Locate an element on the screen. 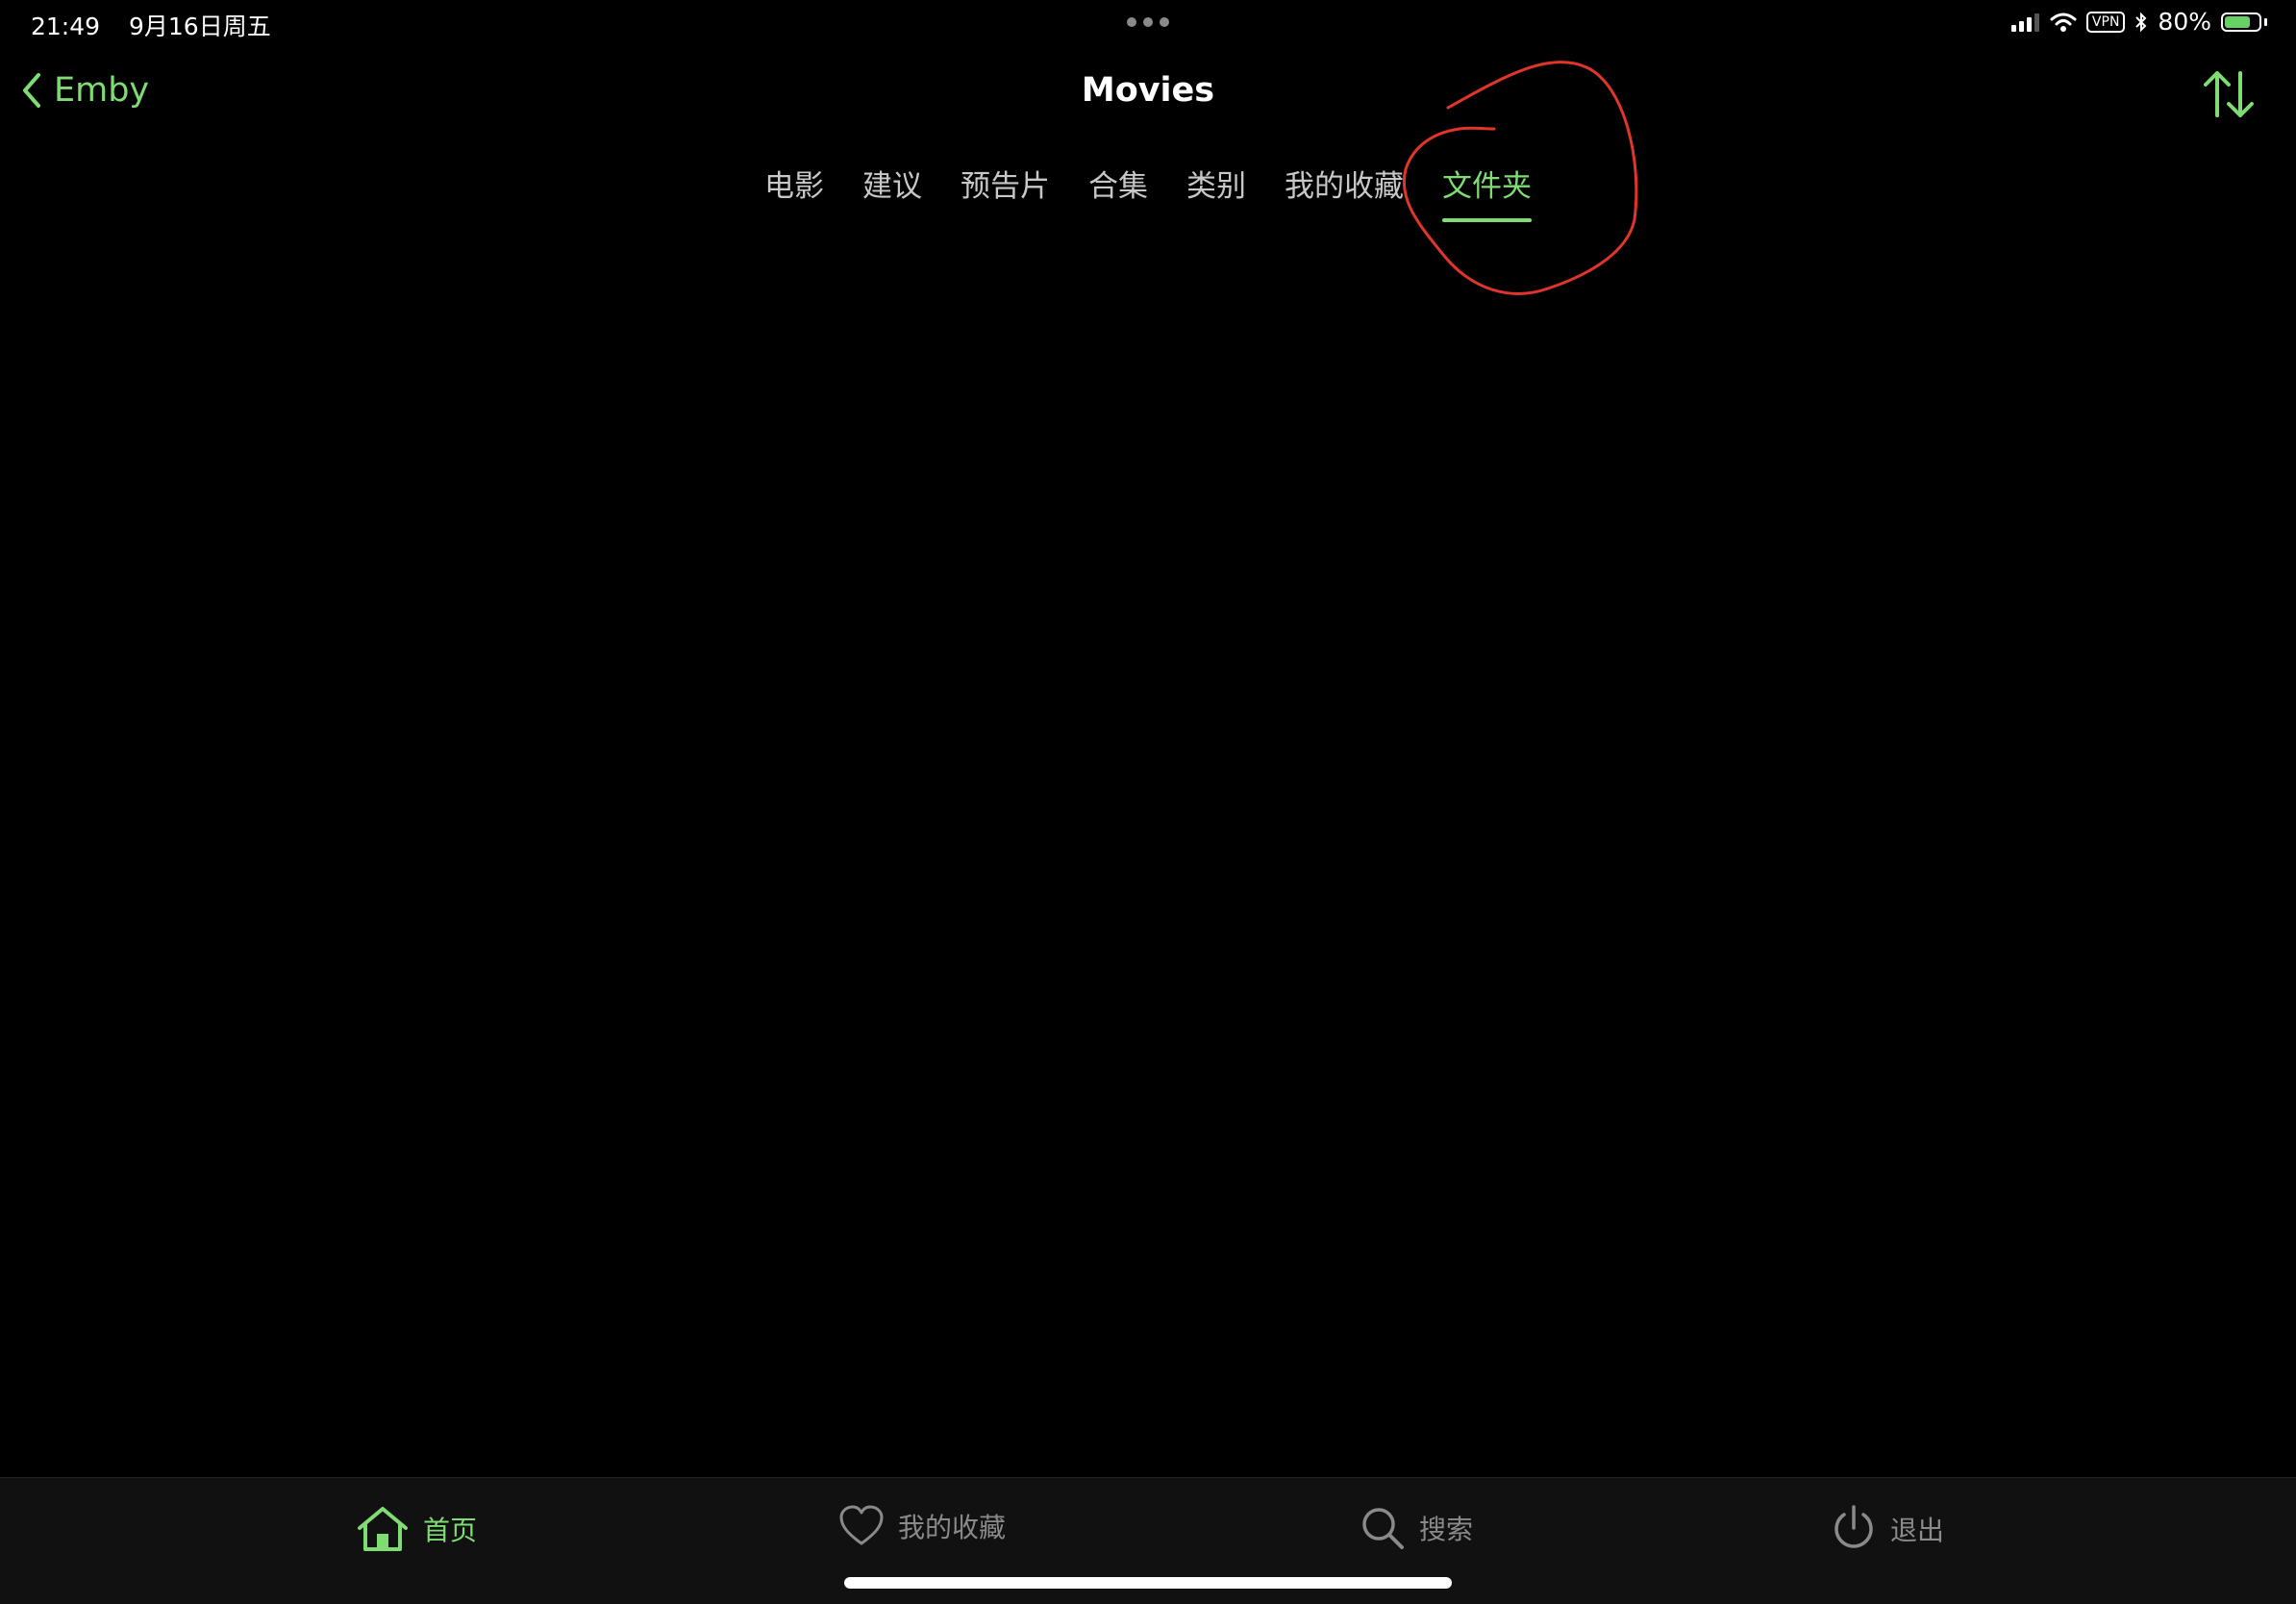 The height and width of the screenshot is (1604, 2296). tab-item: 类别 is located at coordinates (1216, 192).